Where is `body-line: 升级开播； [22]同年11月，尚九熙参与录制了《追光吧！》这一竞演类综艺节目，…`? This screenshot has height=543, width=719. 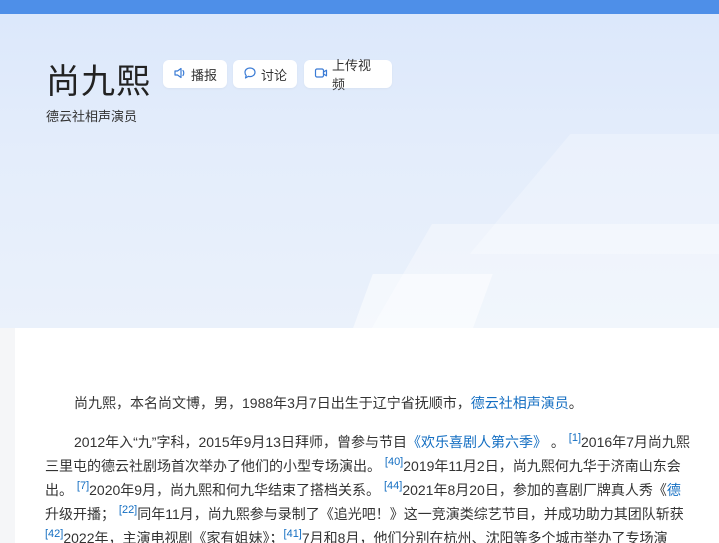
body-line: 升级开播； [22]同年11月，尚九熙参与录制了《追光吧！》这一竞演类综艺节目，… is located at coordinates (364, 513).